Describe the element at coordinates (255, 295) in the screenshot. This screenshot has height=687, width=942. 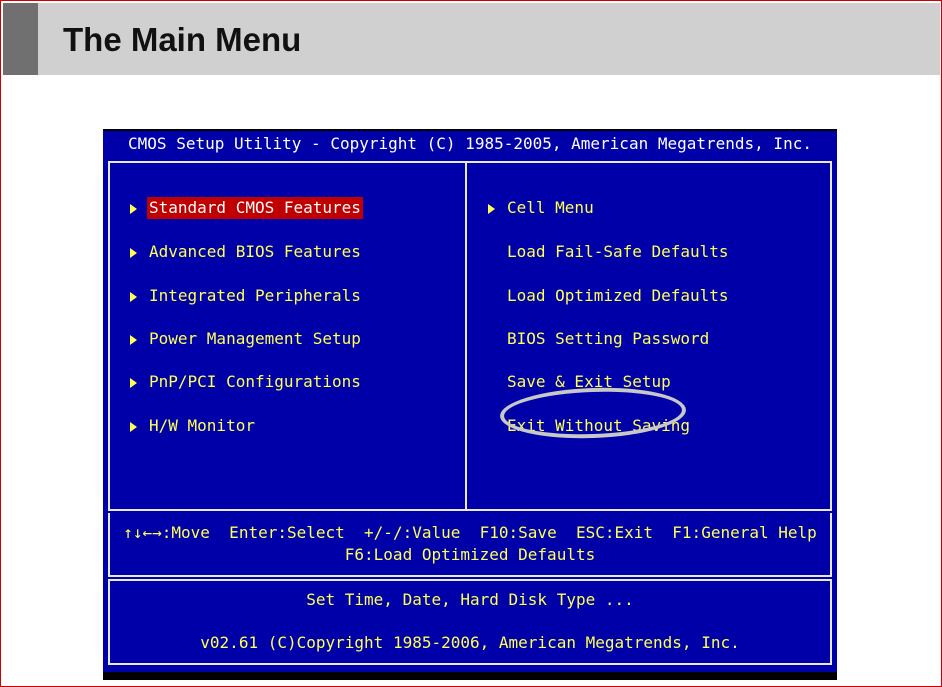
I see `menu-item-label: Integrated Peripherals` at that location.